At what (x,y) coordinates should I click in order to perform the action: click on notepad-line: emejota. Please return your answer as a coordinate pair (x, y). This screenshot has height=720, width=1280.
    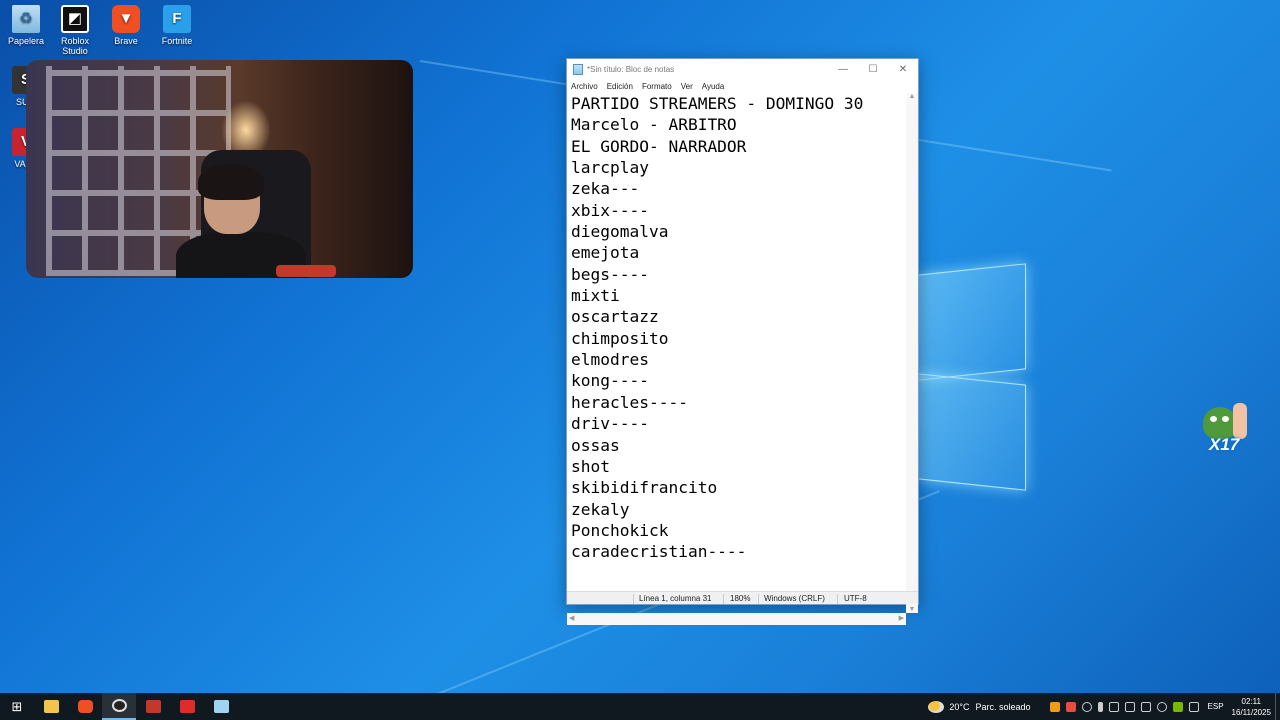
    Looking at the image, I should click on (717, 252).